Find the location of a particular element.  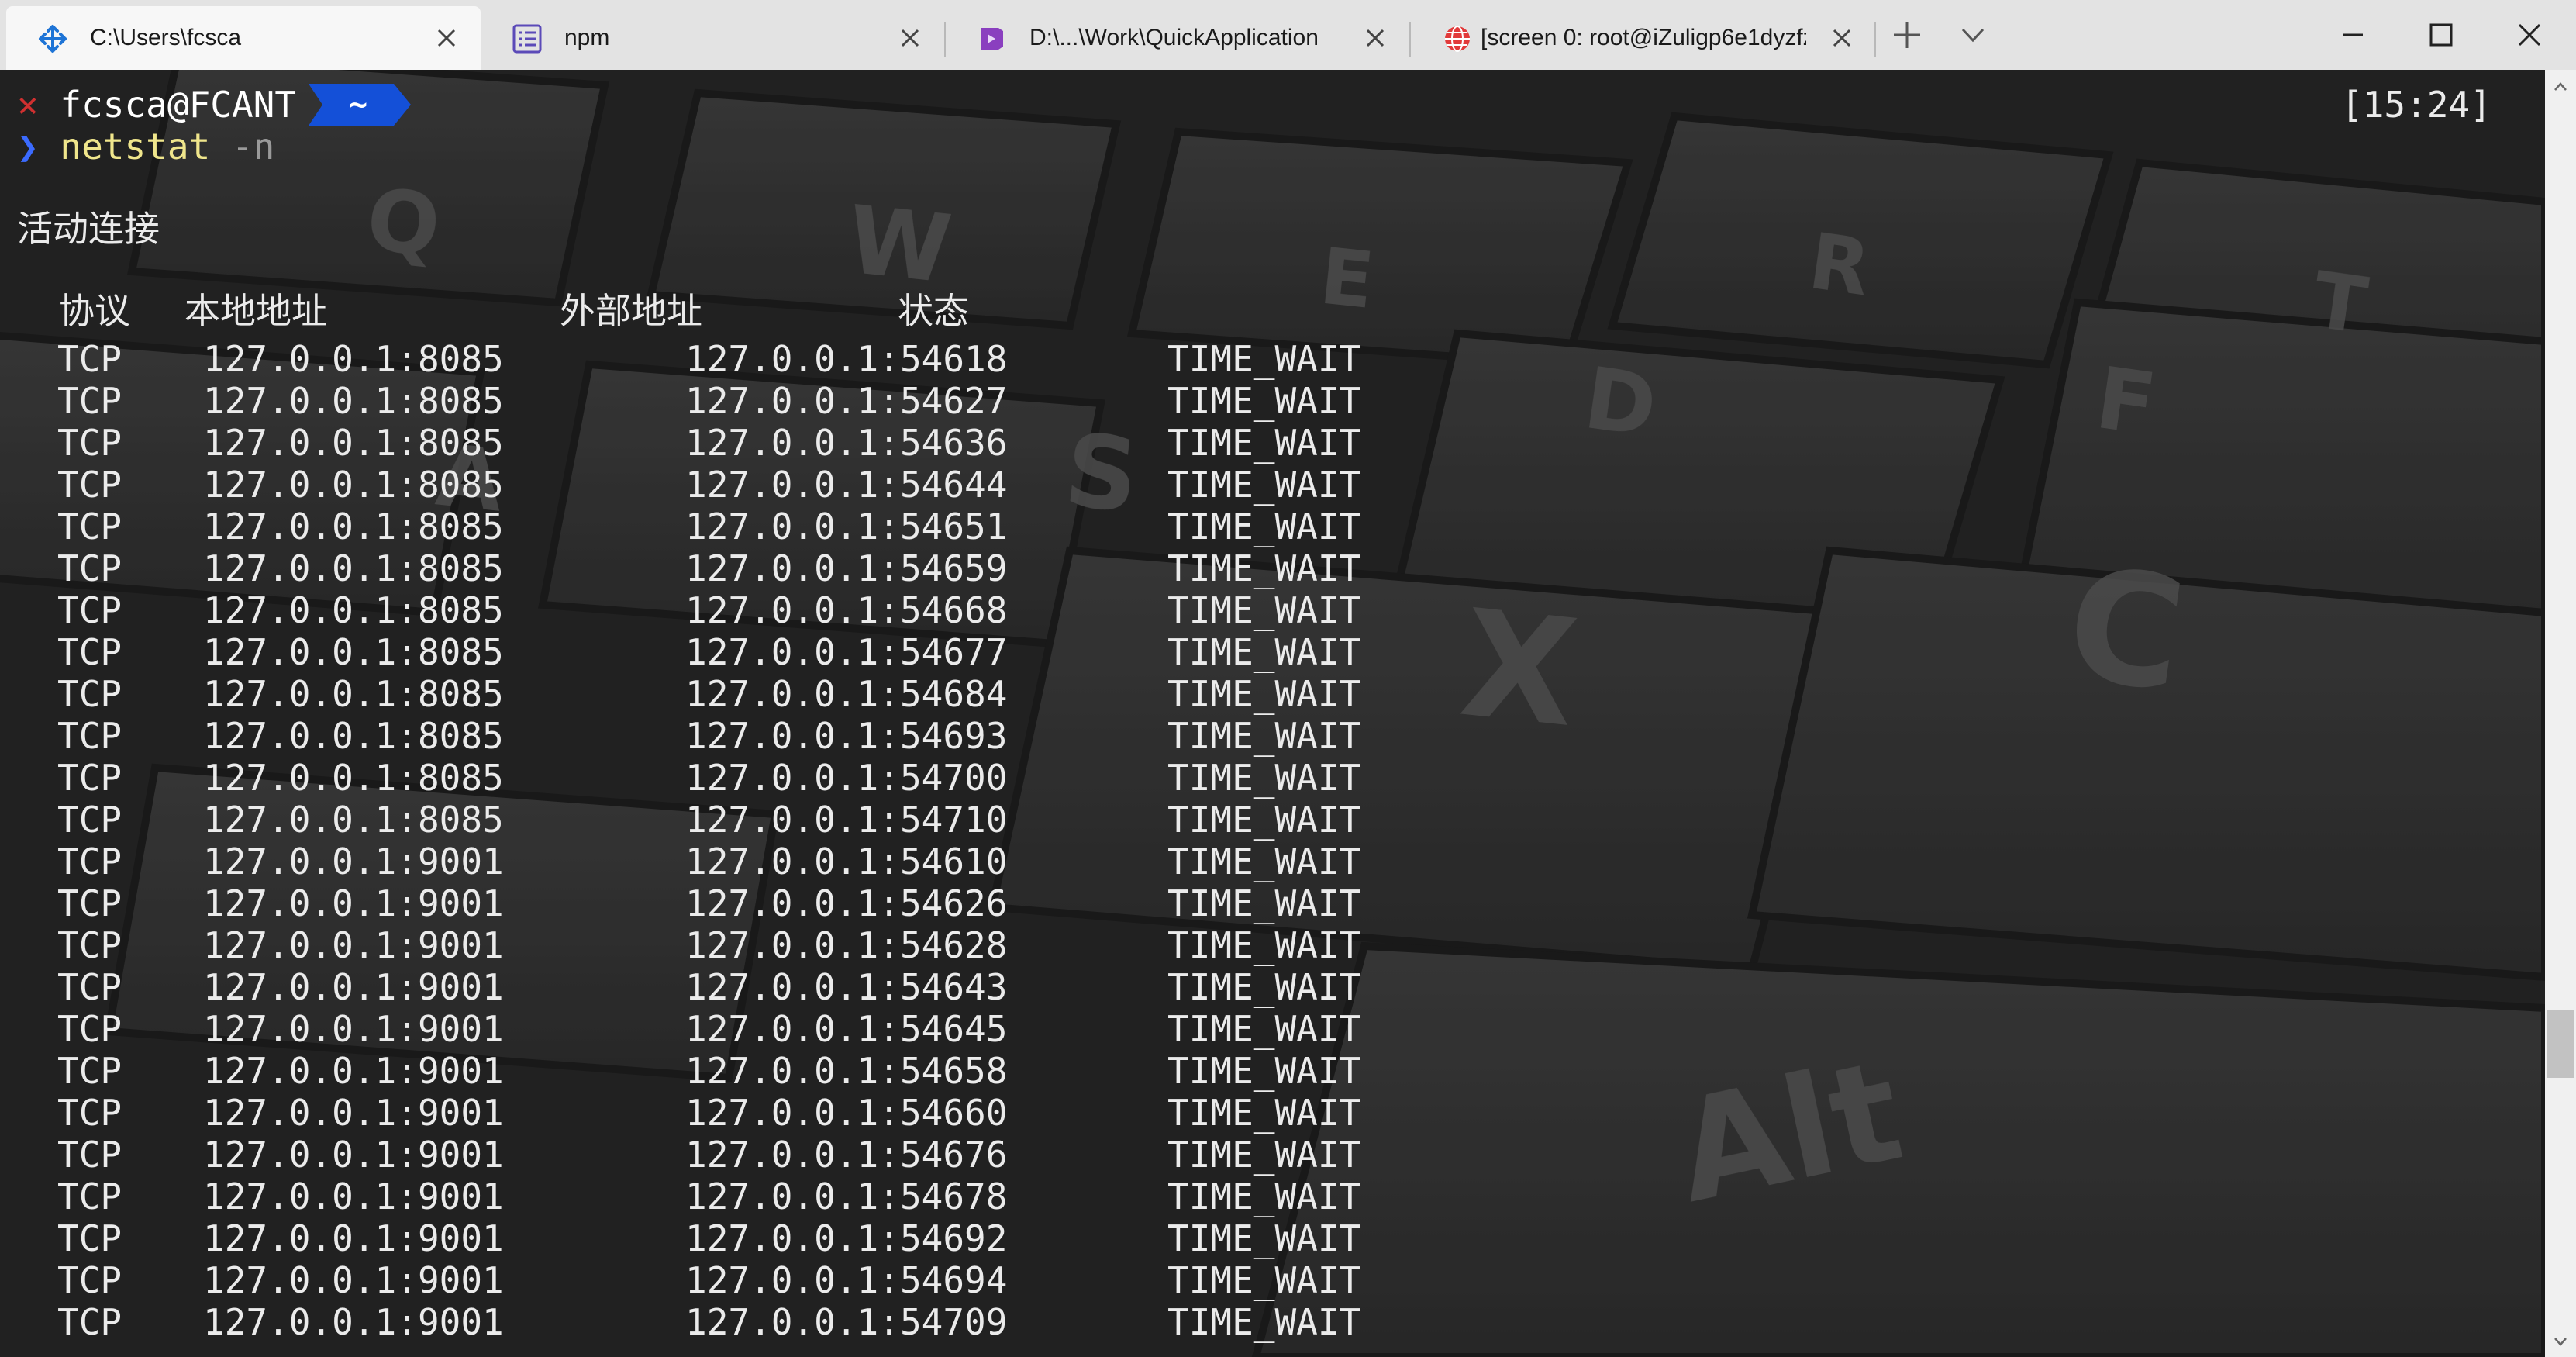

row-foreign-address: 127.0.0.1:54643 is located at coordinates (846, 987).